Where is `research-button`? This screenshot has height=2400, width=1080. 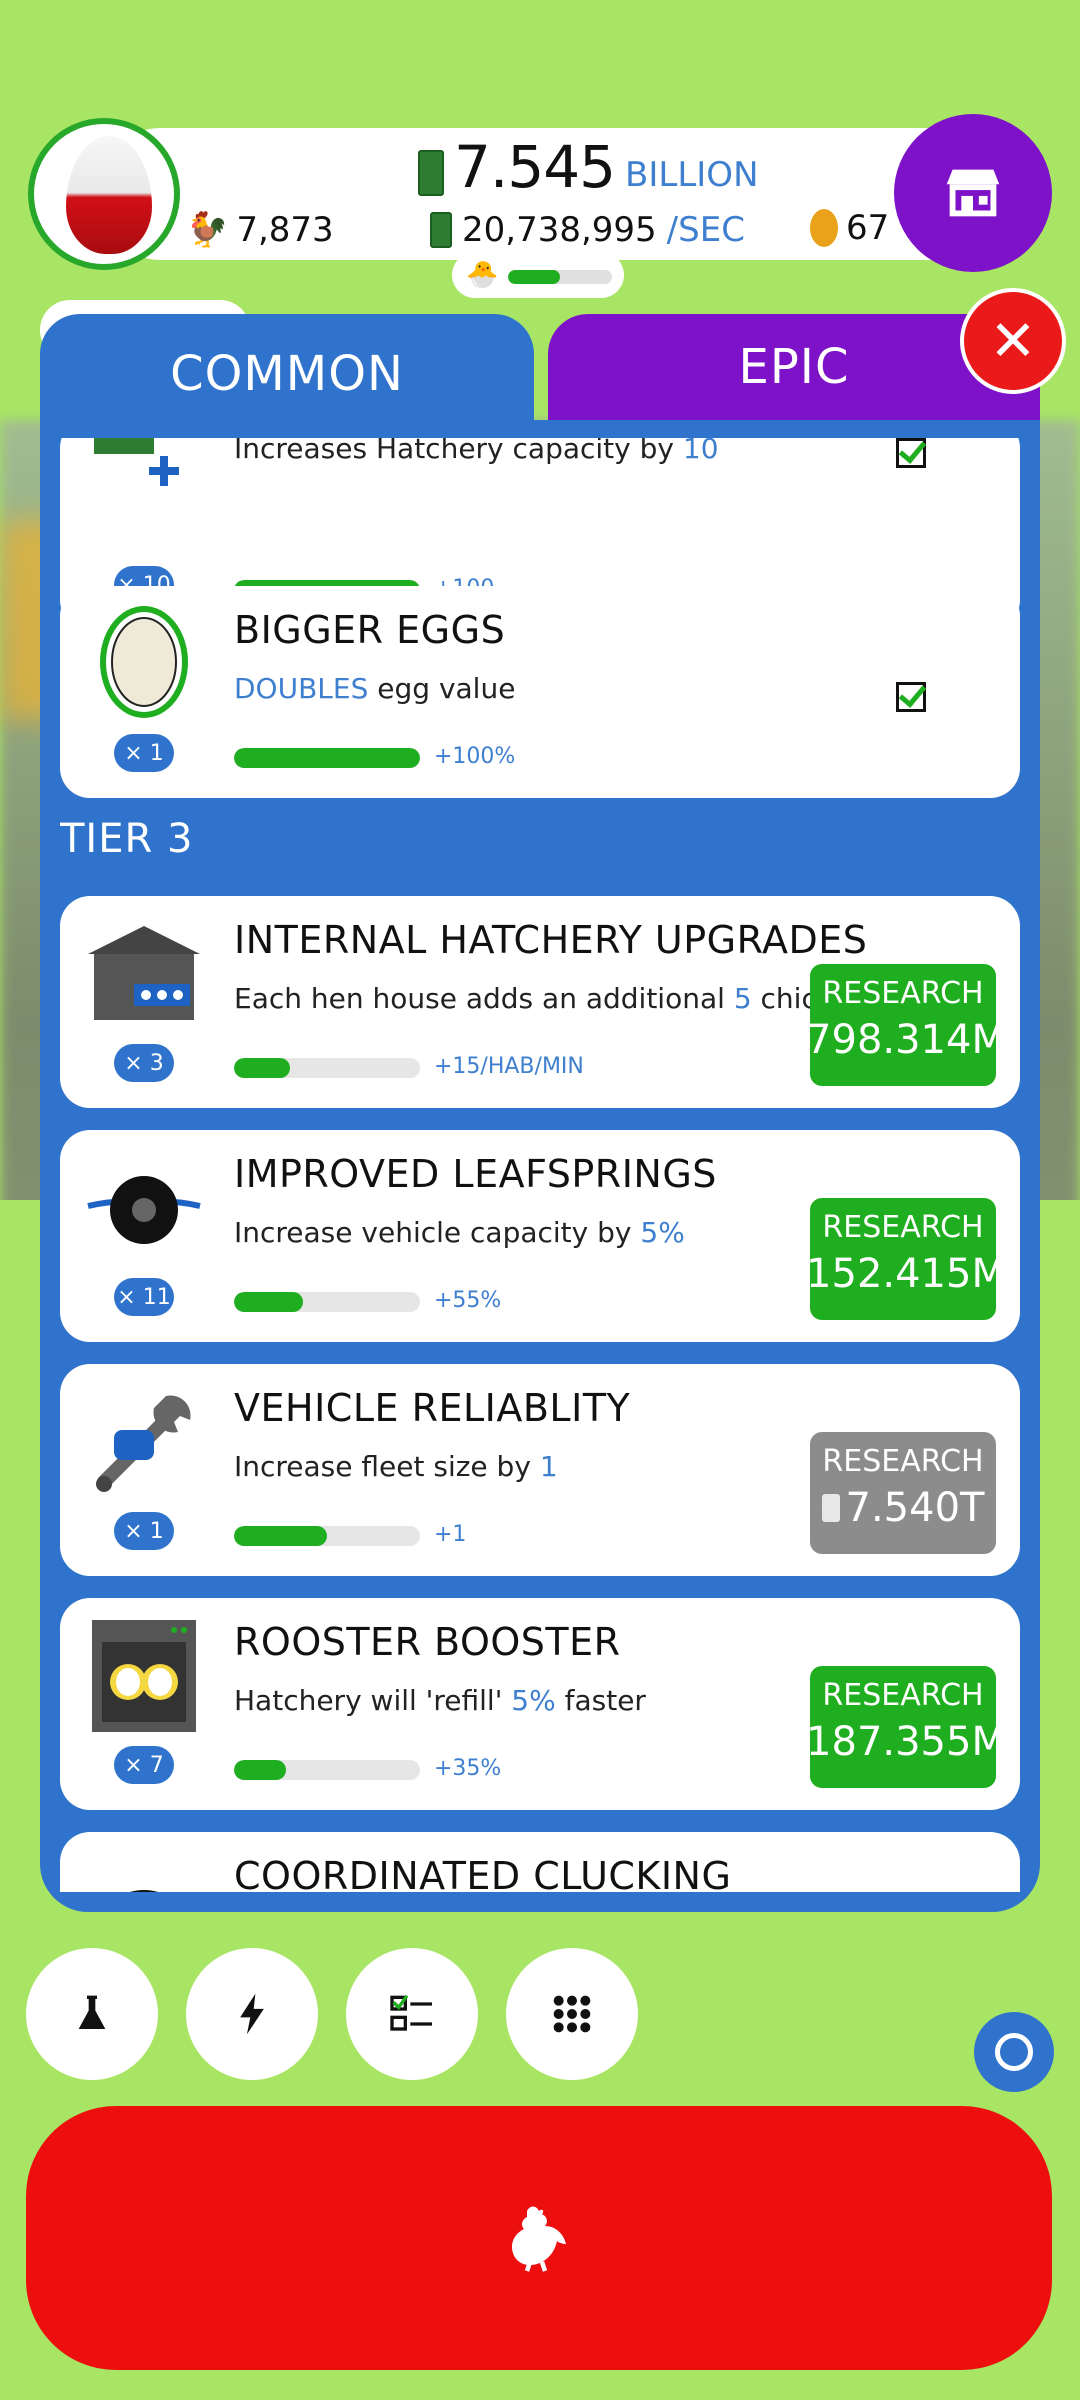
research-button is located at coordinates (92, 2014).